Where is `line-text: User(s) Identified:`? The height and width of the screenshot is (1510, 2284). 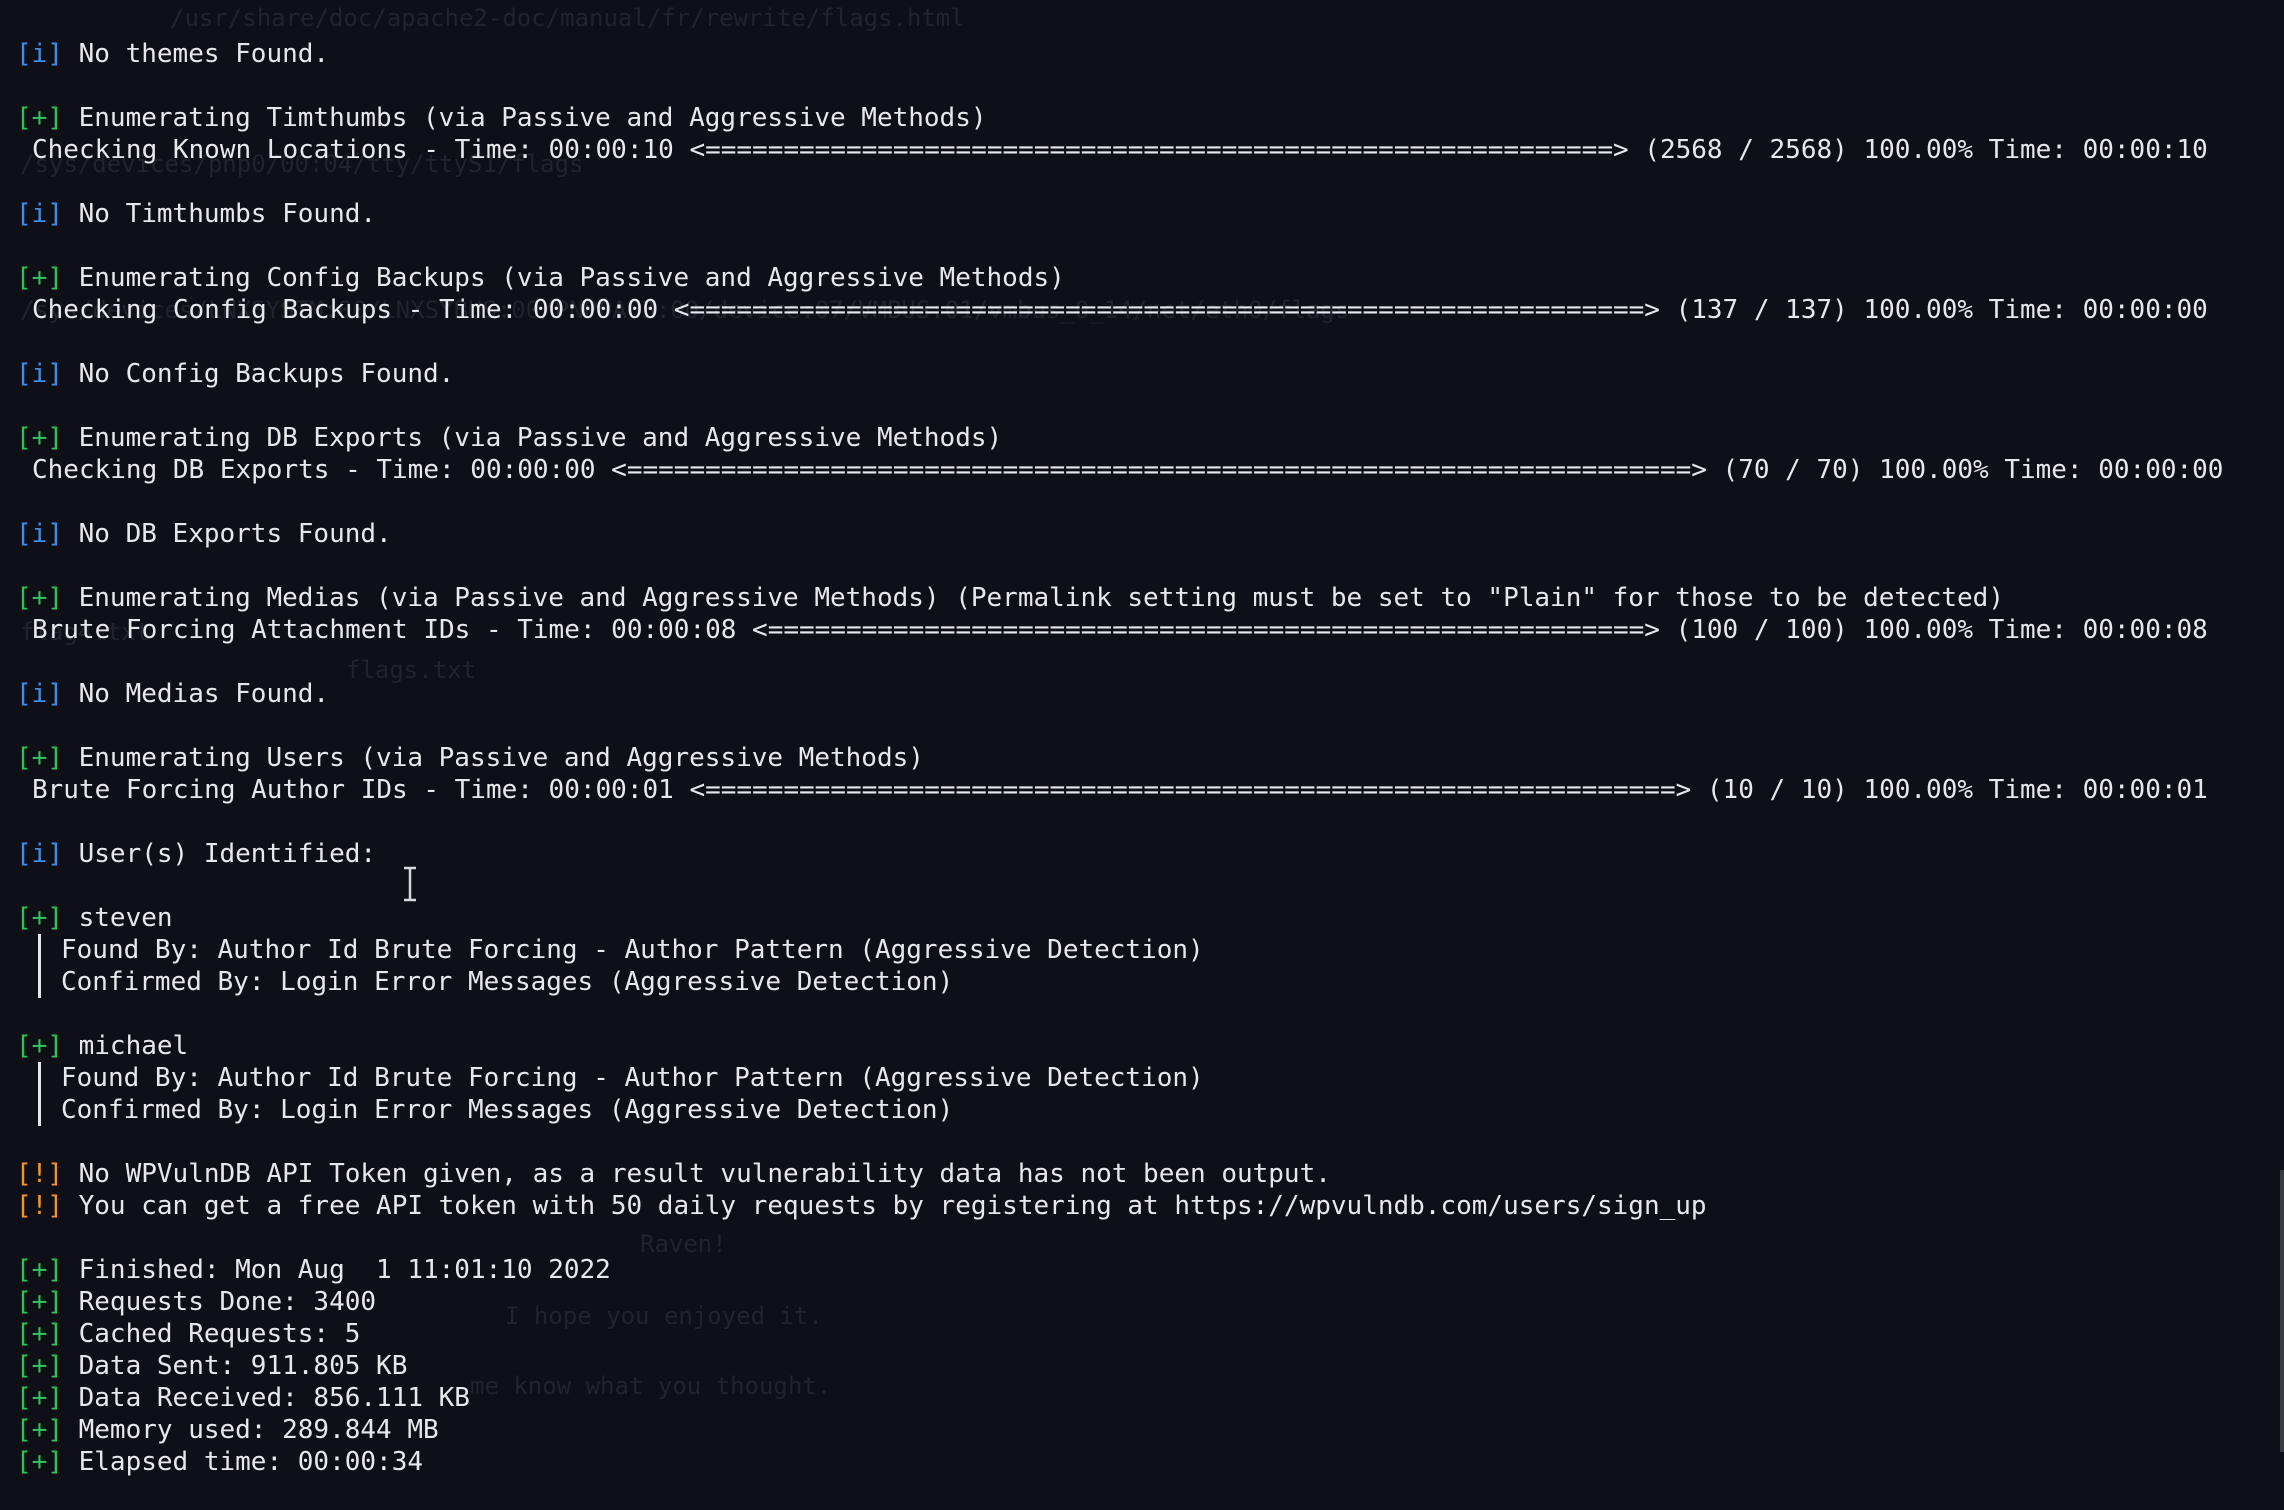 line-text: User(s) Identified: is located at coordinates (227, 854).